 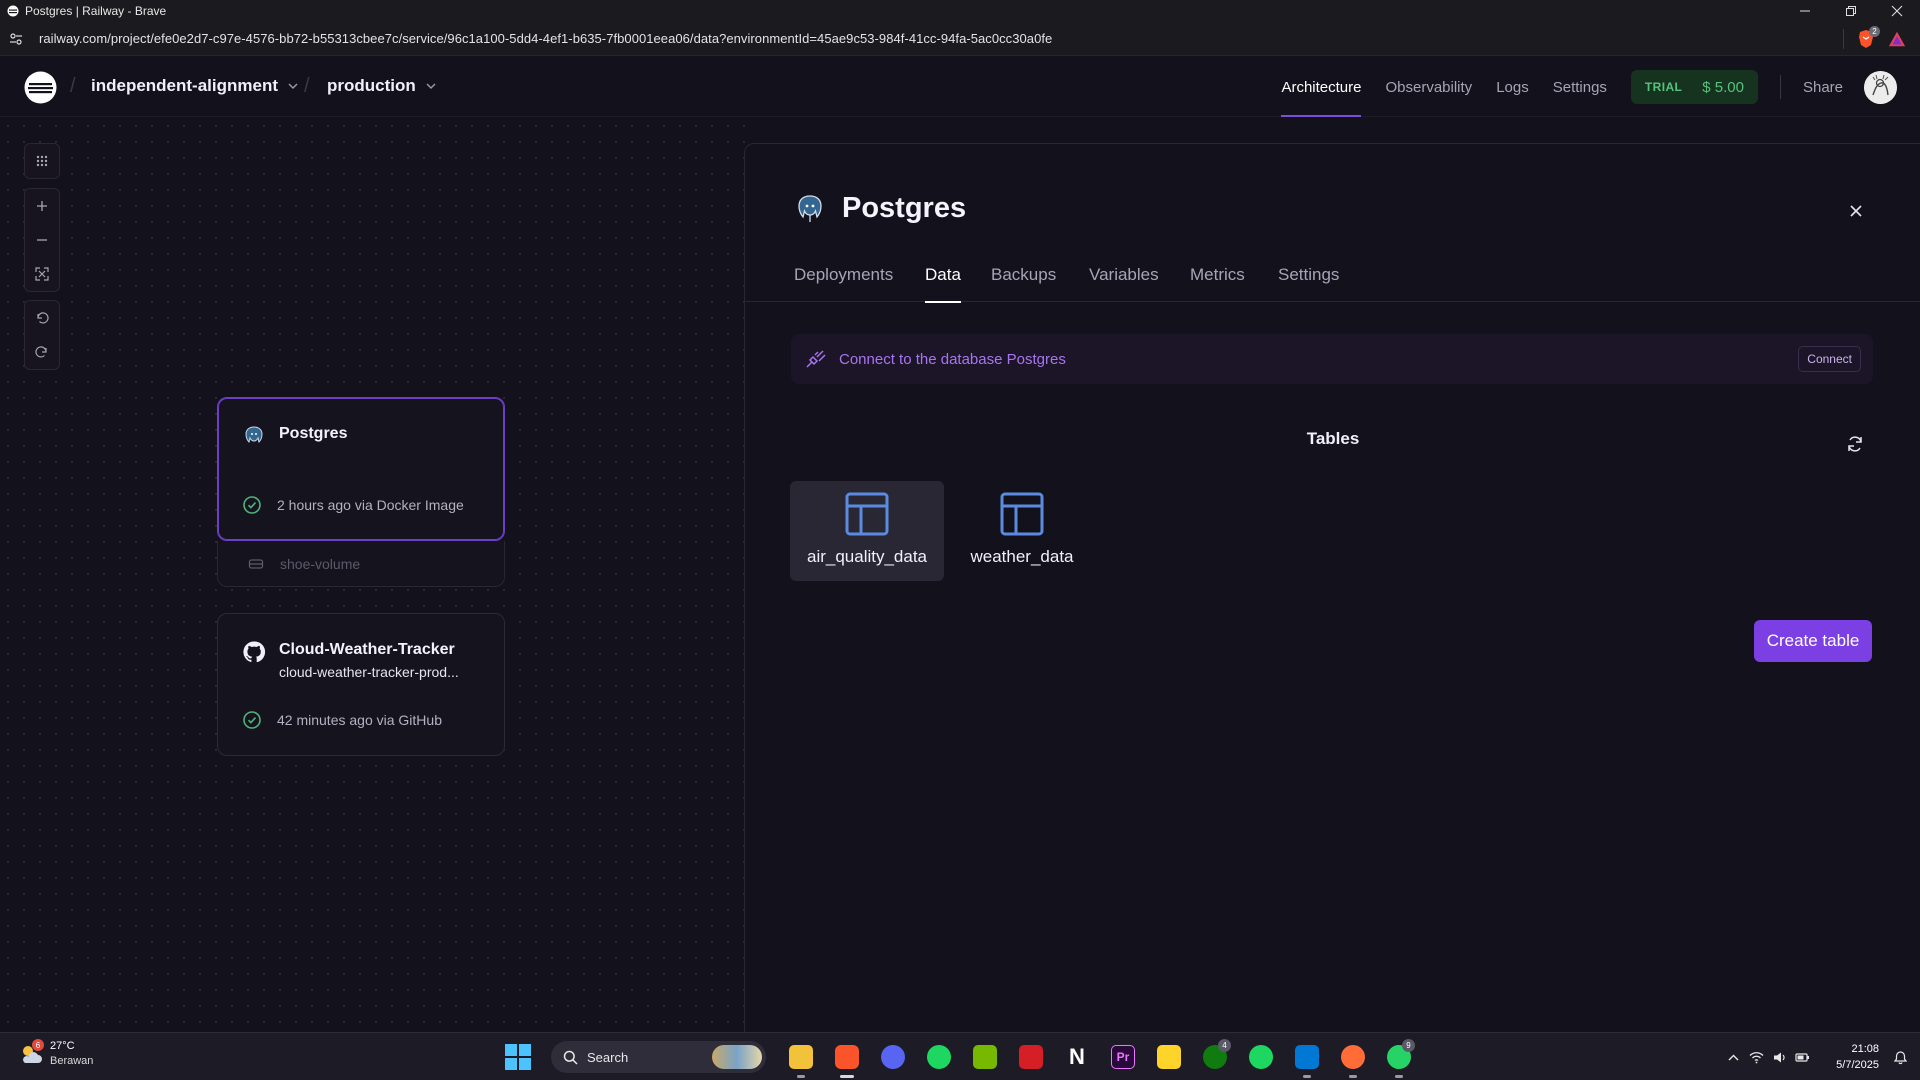 I want to click on fit-screen-icon, so click(x=42, y=274).